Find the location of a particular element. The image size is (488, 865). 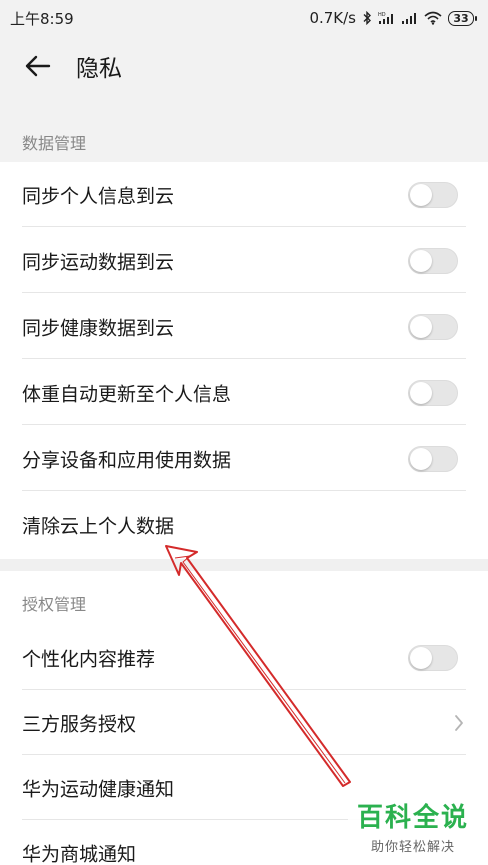

row-label: 清除云上个人数据 is located at coordinates (98, 526).